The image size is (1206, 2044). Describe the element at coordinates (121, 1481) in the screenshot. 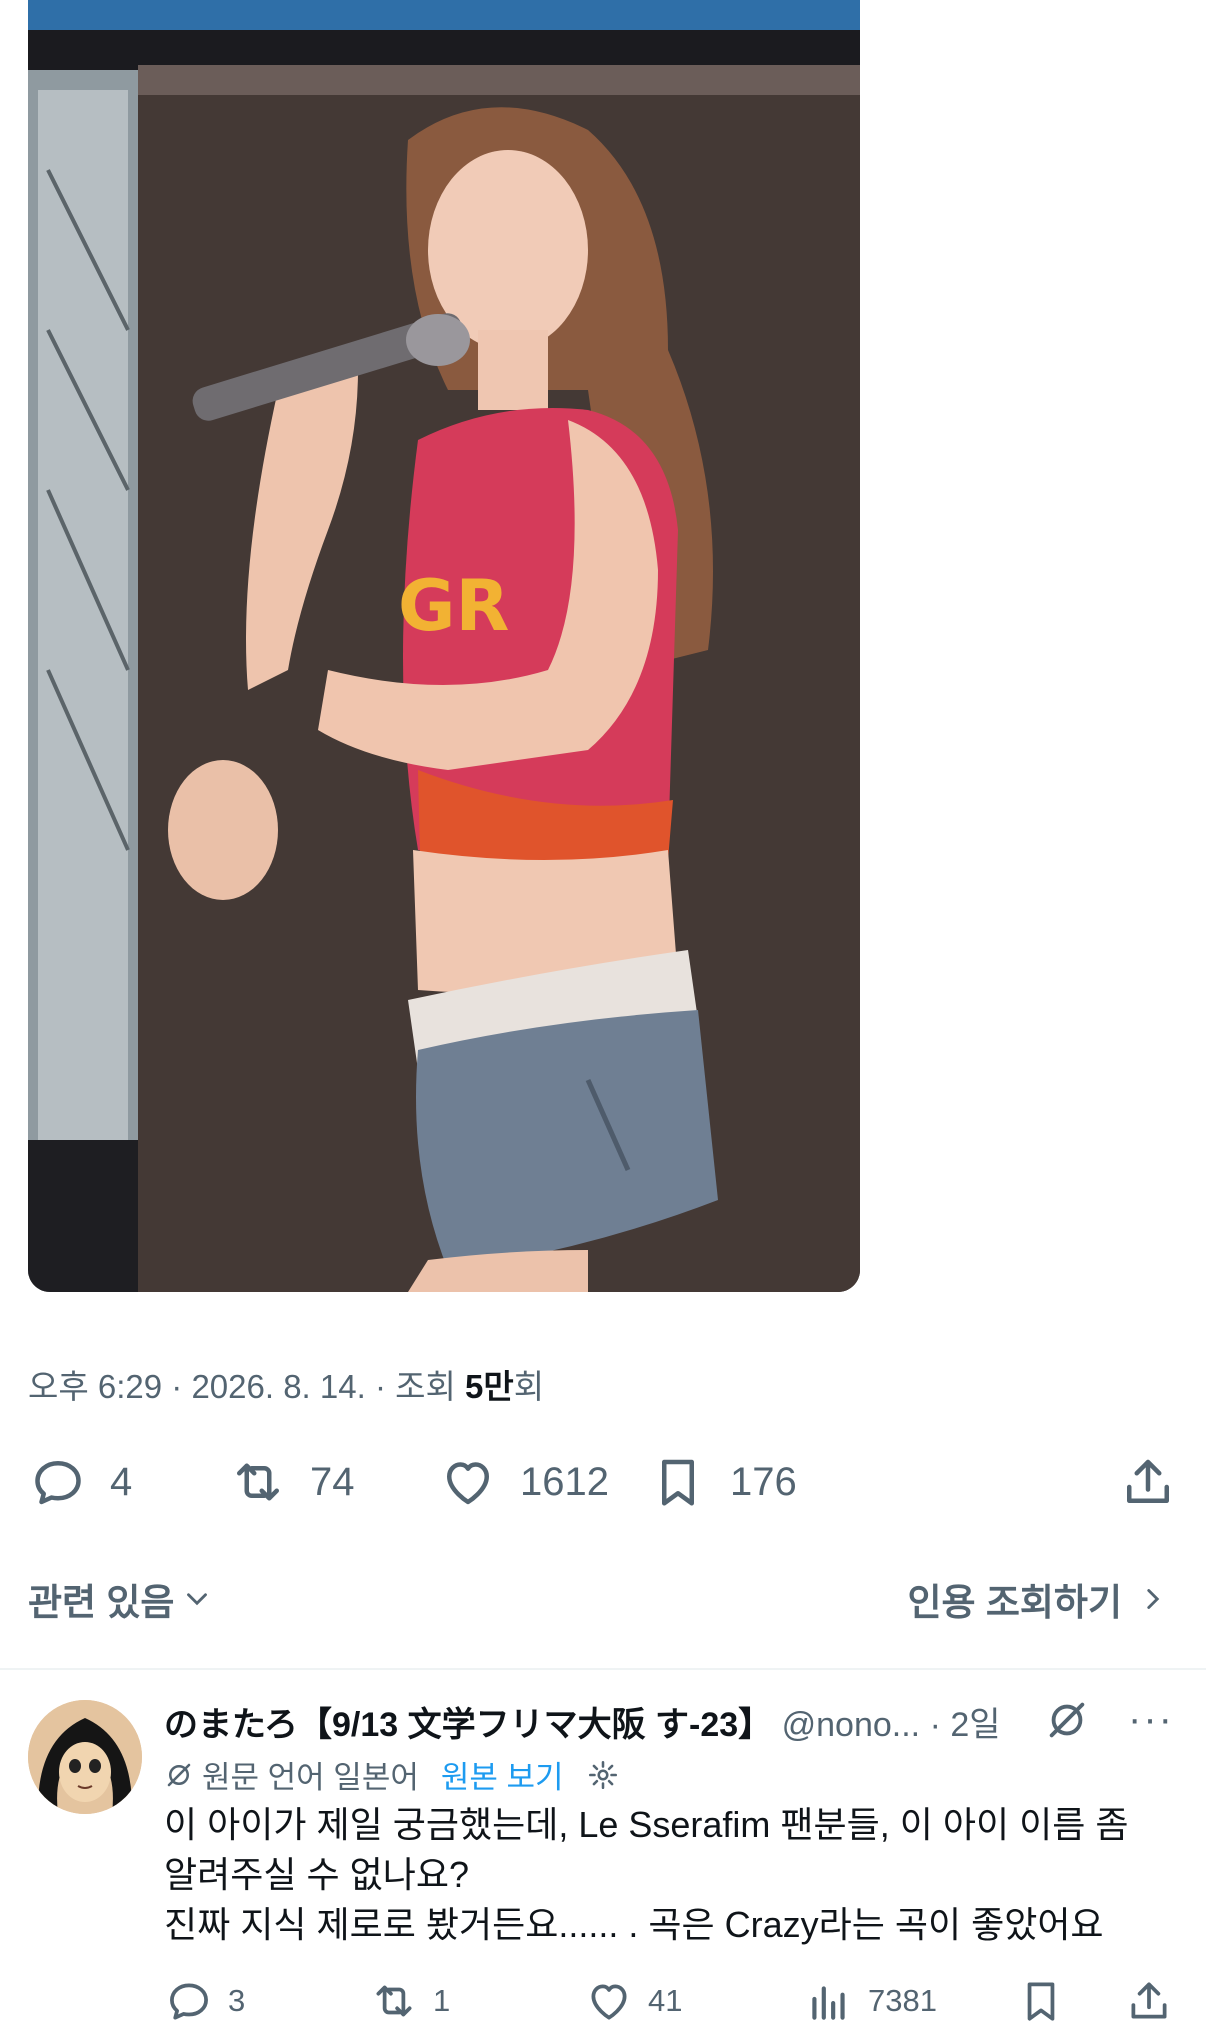

I see `reply-count: 4` at that location.